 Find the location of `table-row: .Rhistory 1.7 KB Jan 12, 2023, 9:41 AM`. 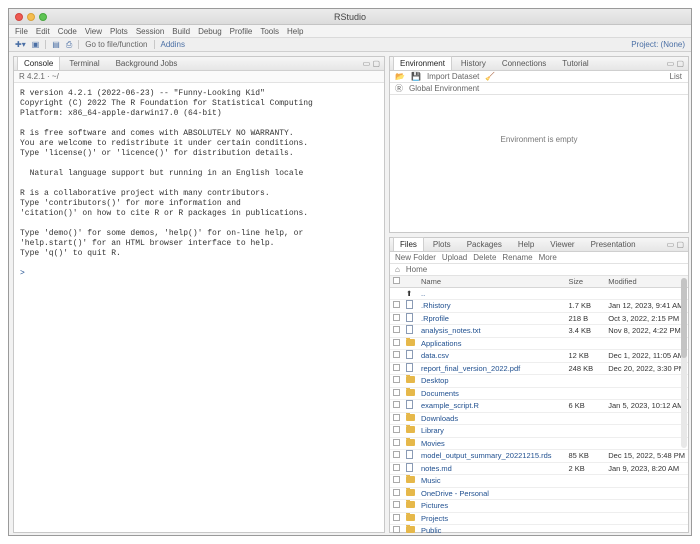

table-row: .Rhistory 1.7 KB Jan 12, 2023, 9:41 AM is located at coordinates (539, 306).